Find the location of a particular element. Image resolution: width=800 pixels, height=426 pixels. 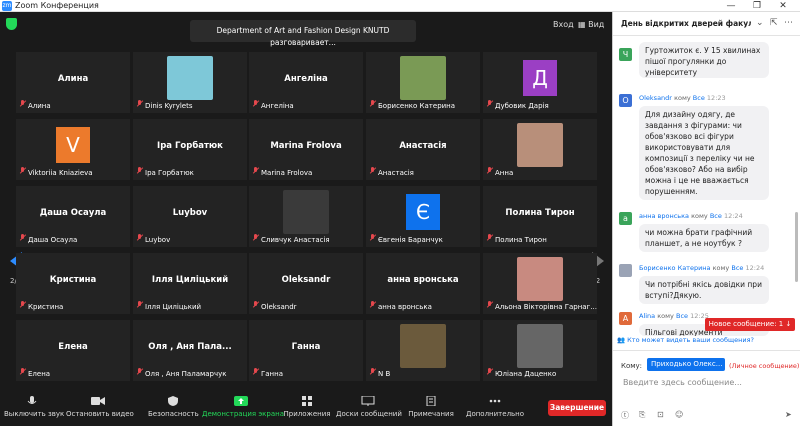

message-time: 12:23 is located at coordinates (716, 98).